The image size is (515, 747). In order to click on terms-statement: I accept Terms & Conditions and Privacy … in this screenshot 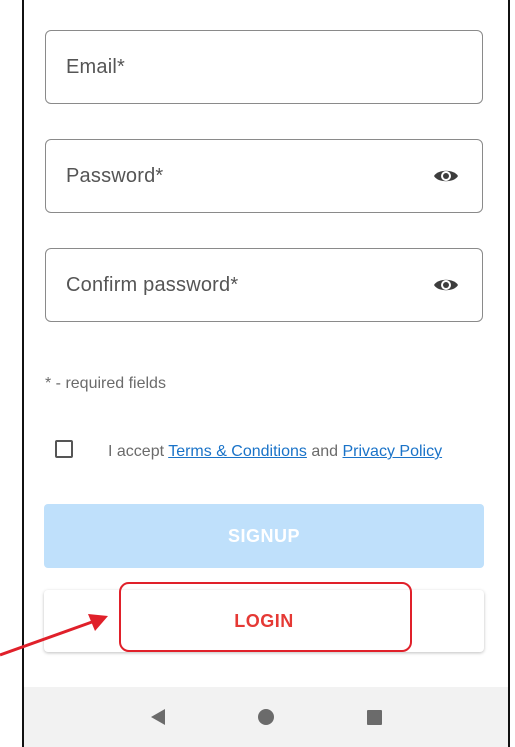, I will do `click(288, 452)`.